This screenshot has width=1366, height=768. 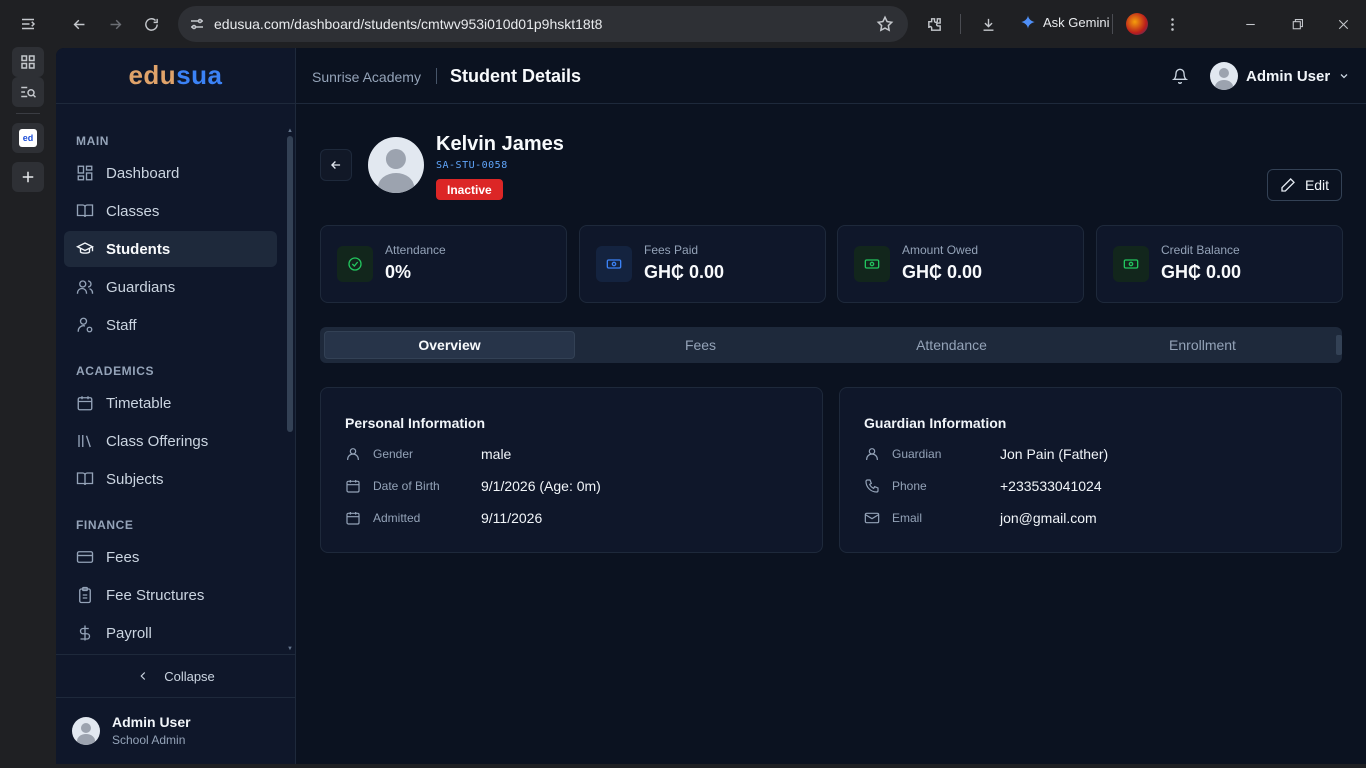 I want to click on stat-label: Credit Balance, so click(x=1200, y=250).